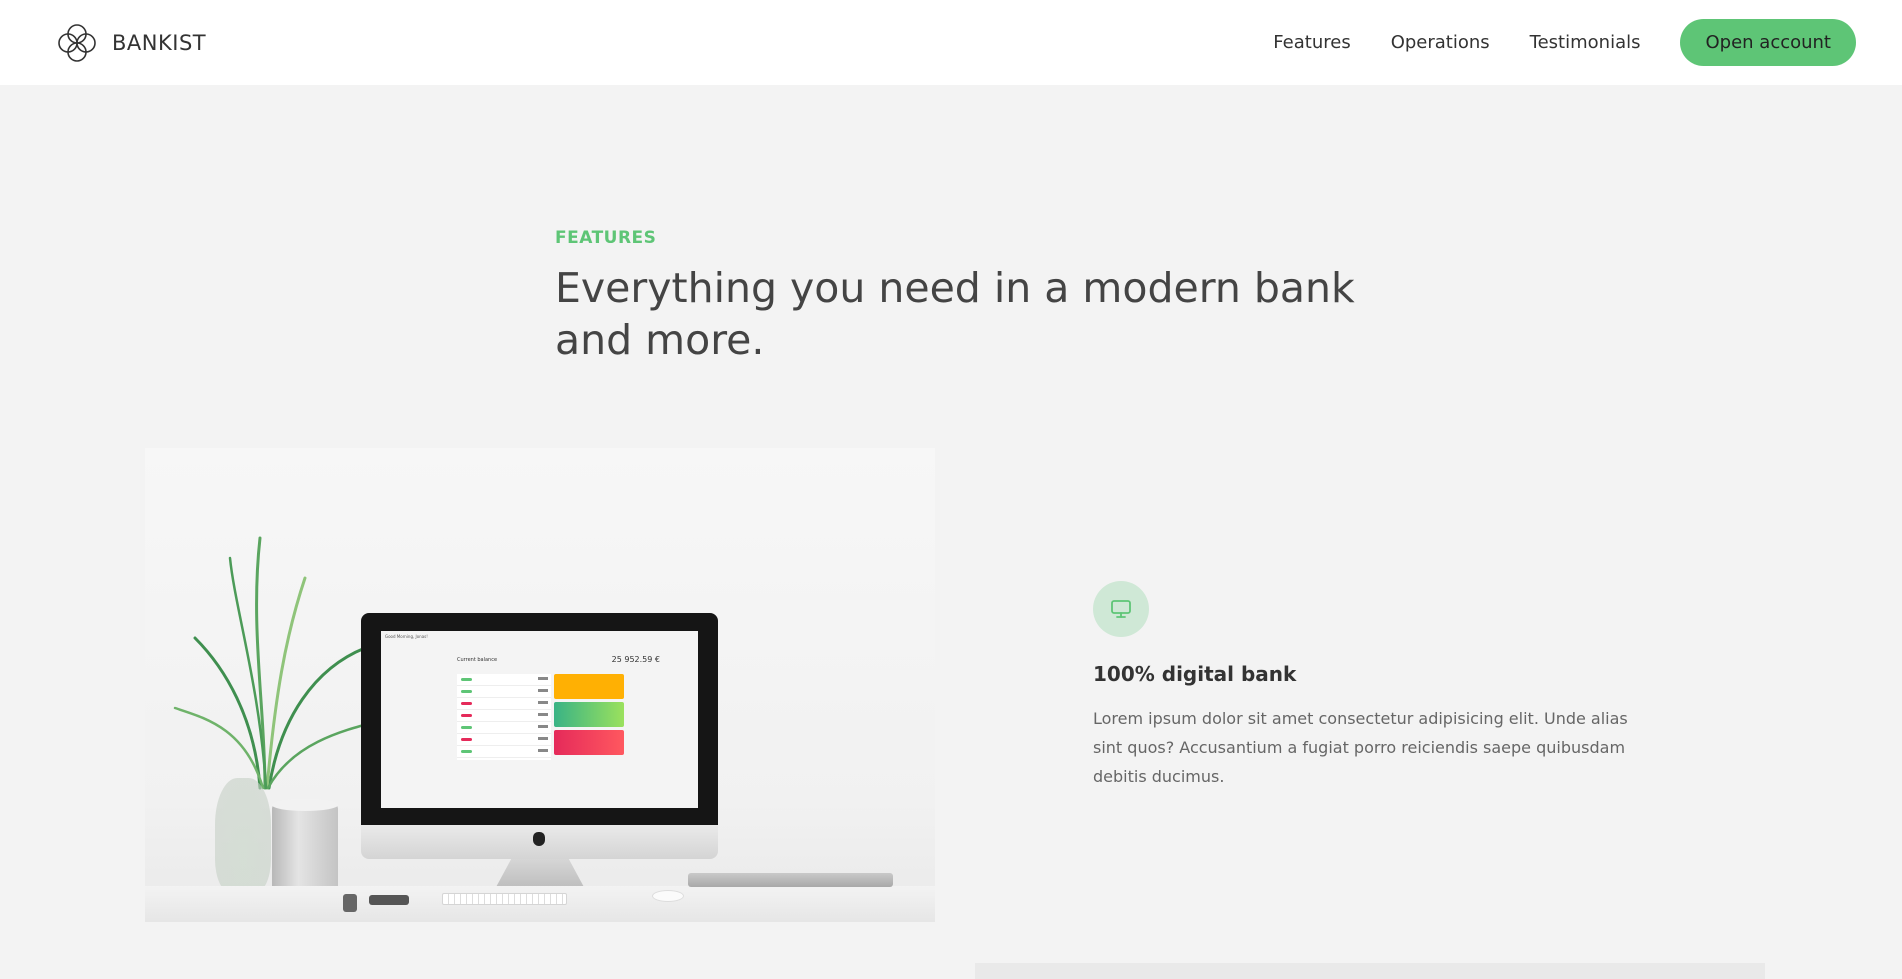 Image resolution: width=1902 pixels, height=979 pixels. I want to click on closed-laptop, so click(790, 880).